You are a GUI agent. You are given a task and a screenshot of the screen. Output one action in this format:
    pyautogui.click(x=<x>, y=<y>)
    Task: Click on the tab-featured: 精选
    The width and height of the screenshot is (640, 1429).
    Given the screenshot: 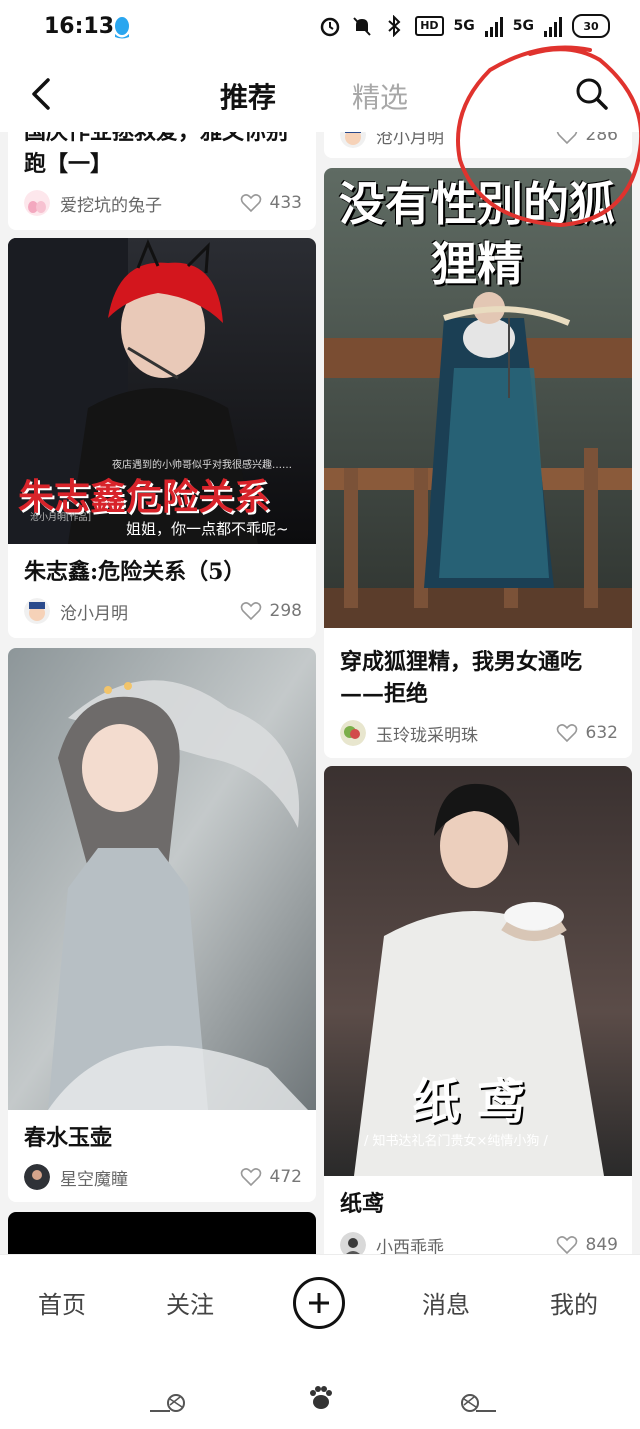 What is the action you would take?
    pyautogui.click(x=380, y=96)
    